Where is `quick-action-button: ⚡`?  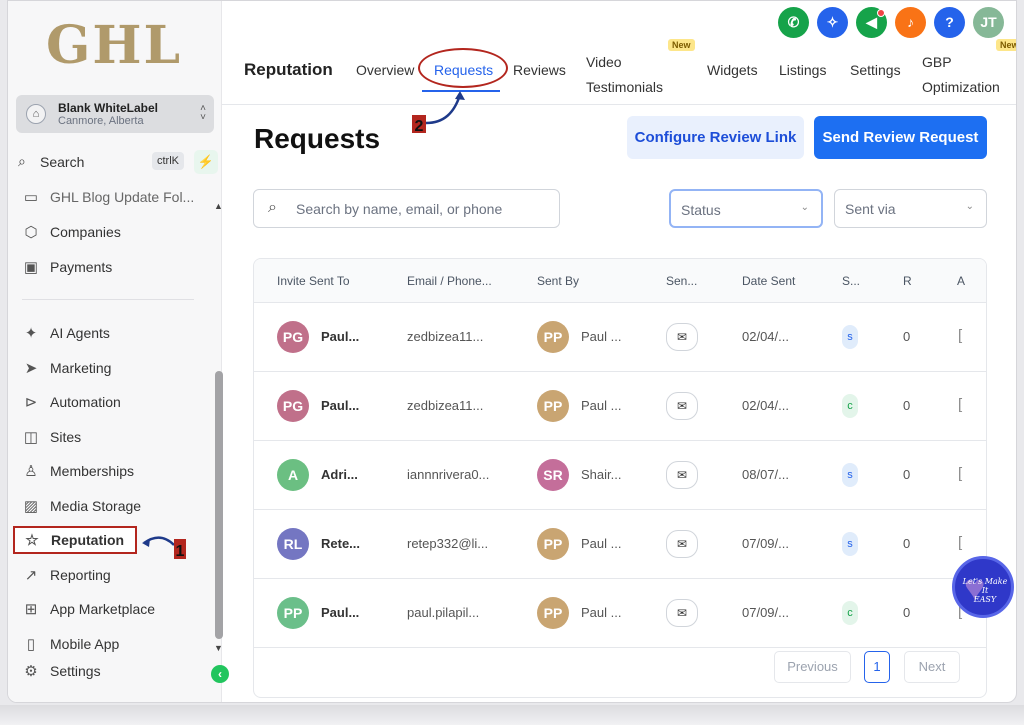 quick-action-button: ⚡ is located at coordinates (206, 162).